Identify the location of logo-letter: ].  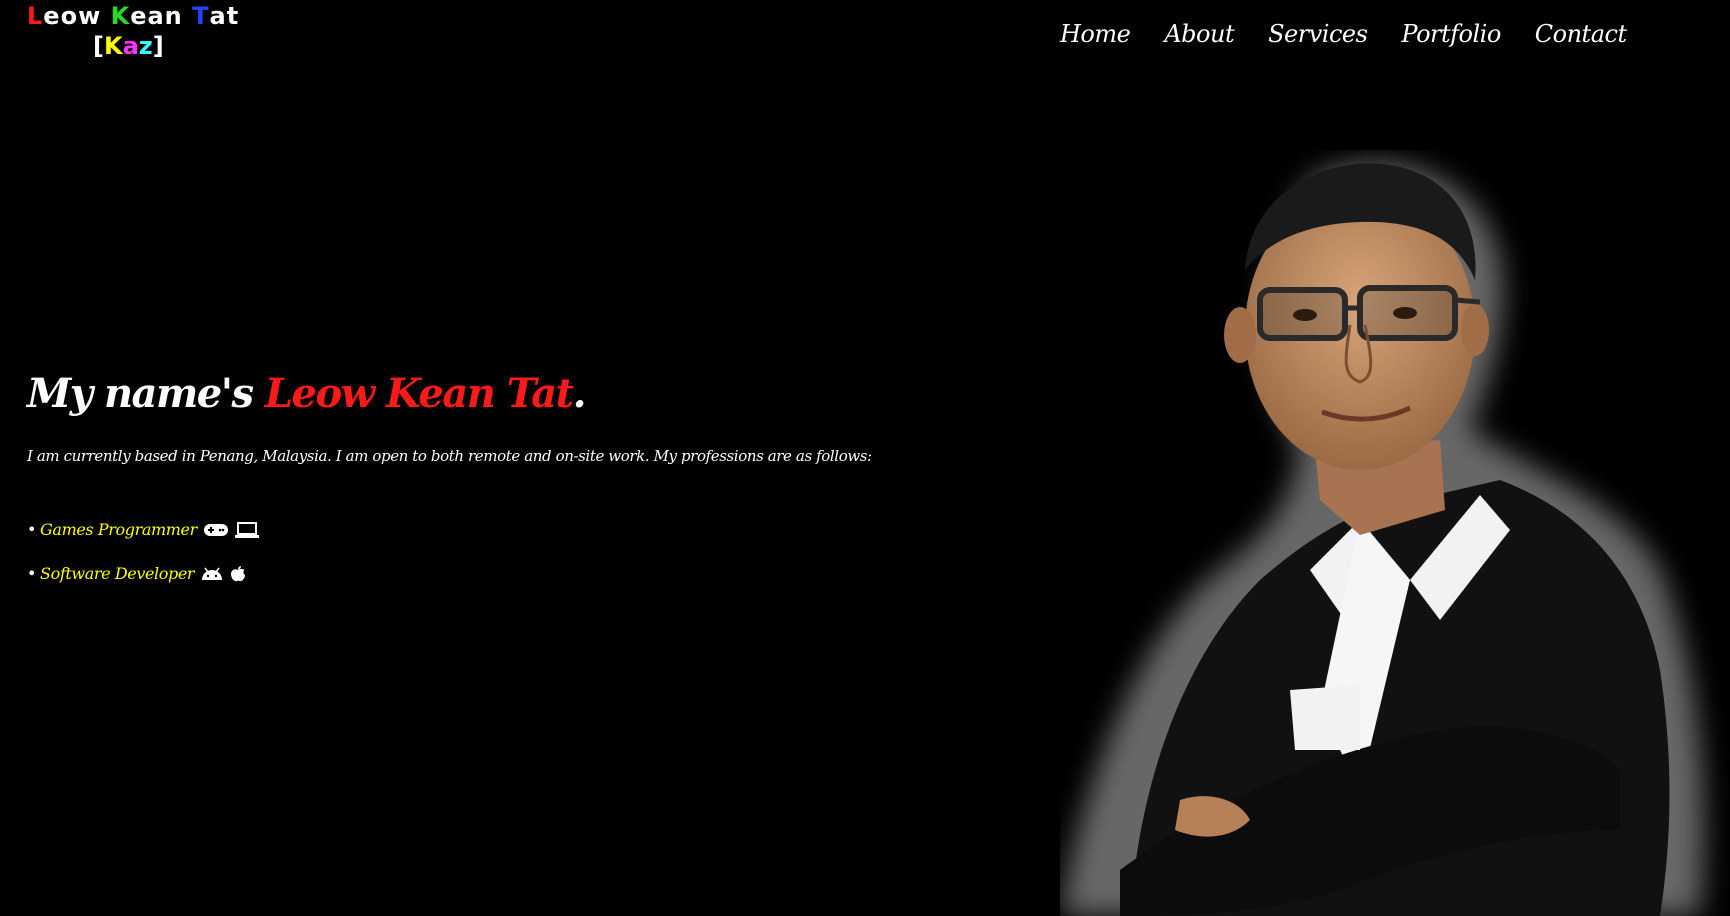
(158, 46).